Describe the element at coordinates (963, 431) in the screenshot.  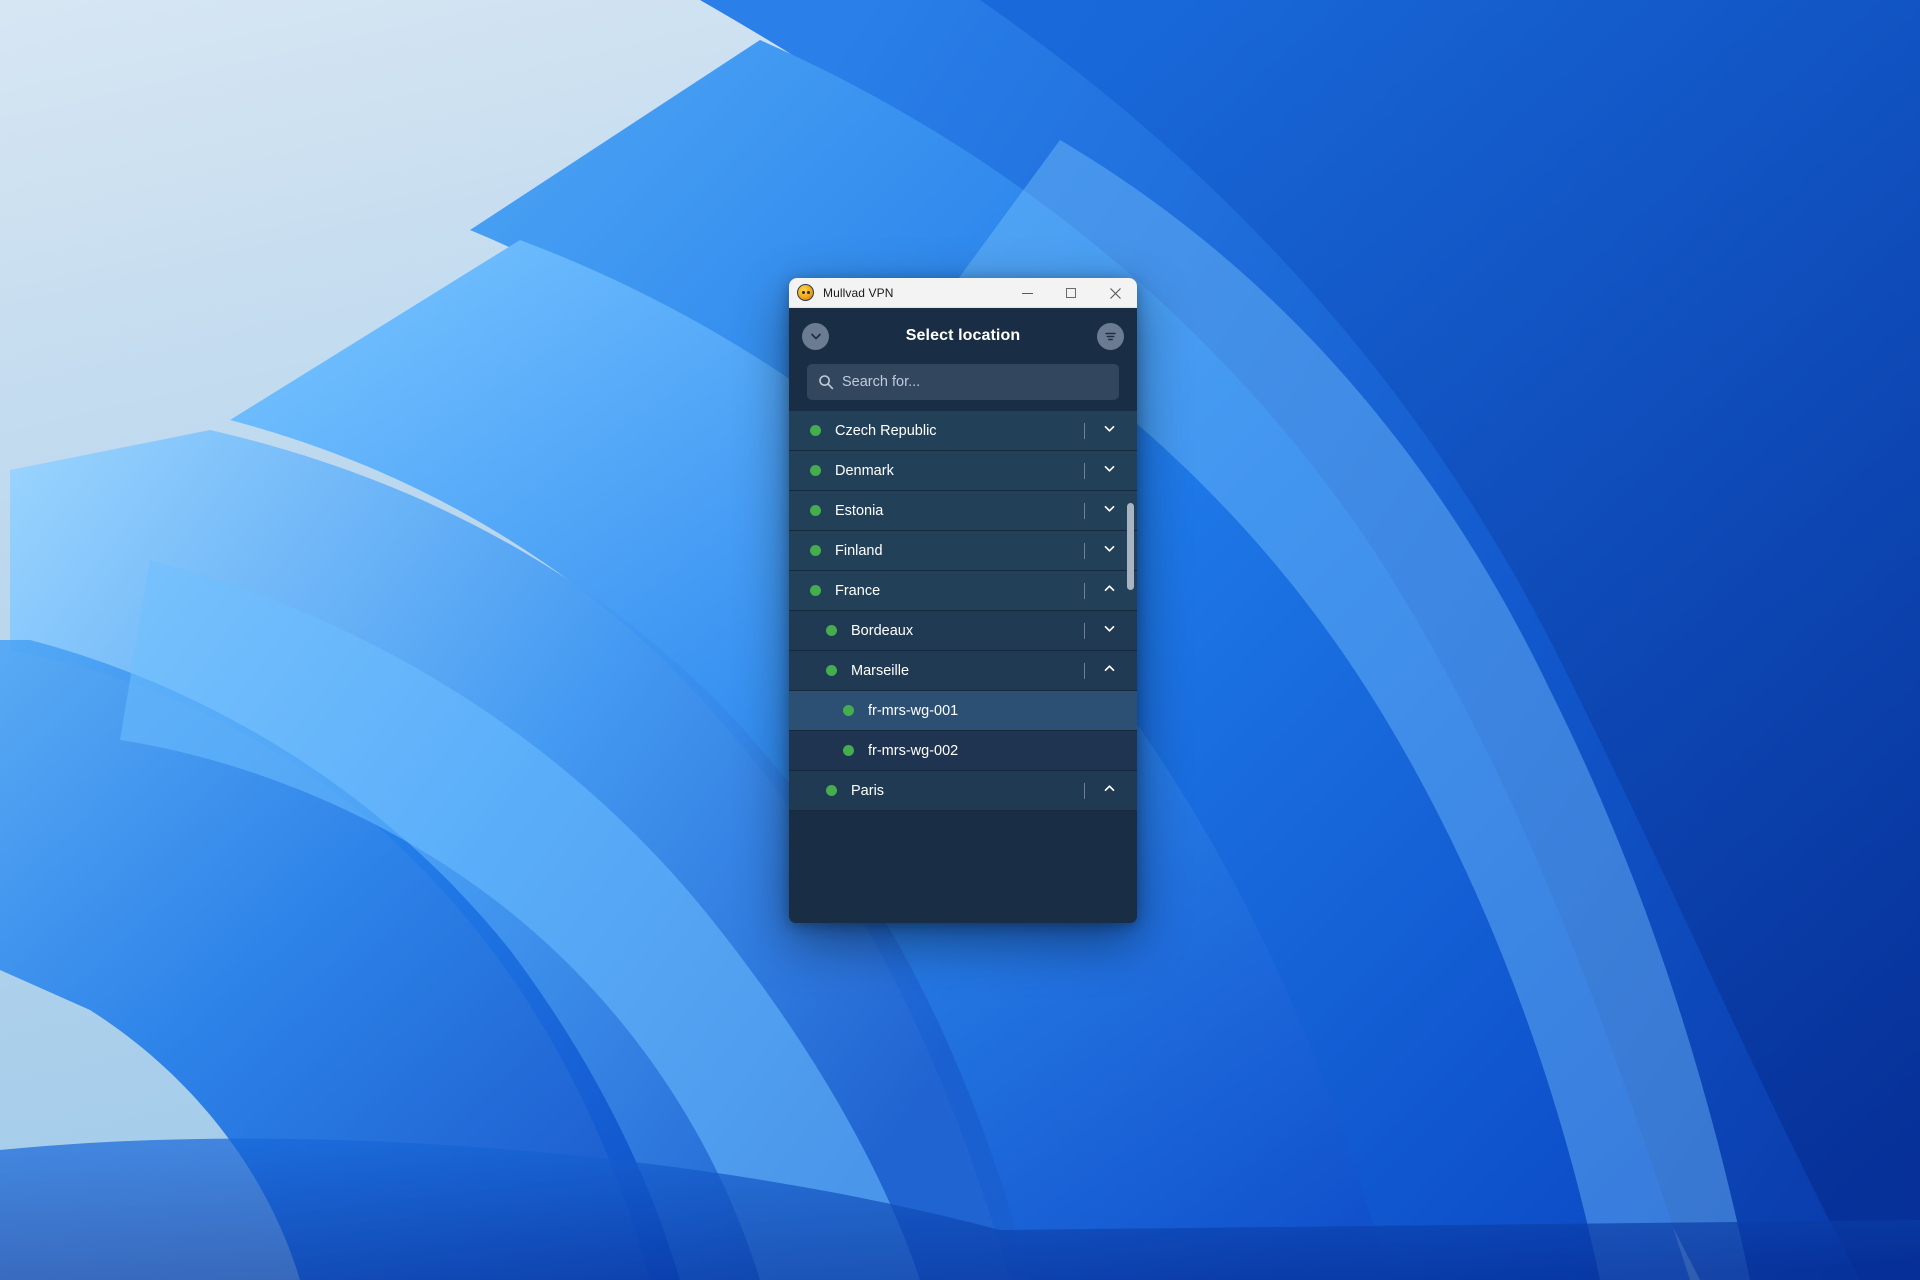
I see `location-row-country: Czech Republic` at that location.